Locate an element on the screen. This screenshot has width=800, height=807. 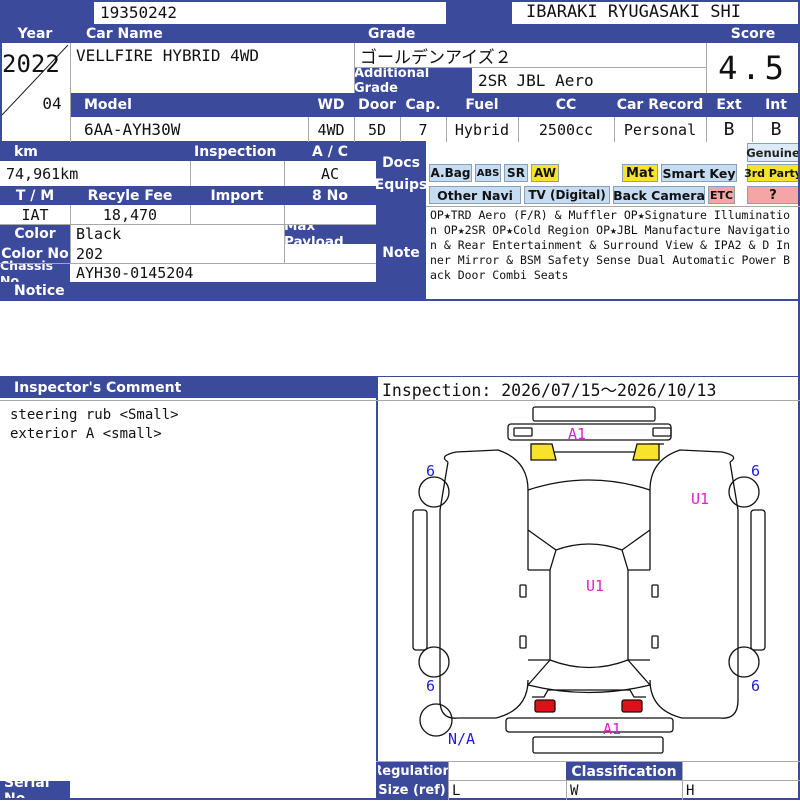
left-rear-handle is located at coordinates (523, 642).